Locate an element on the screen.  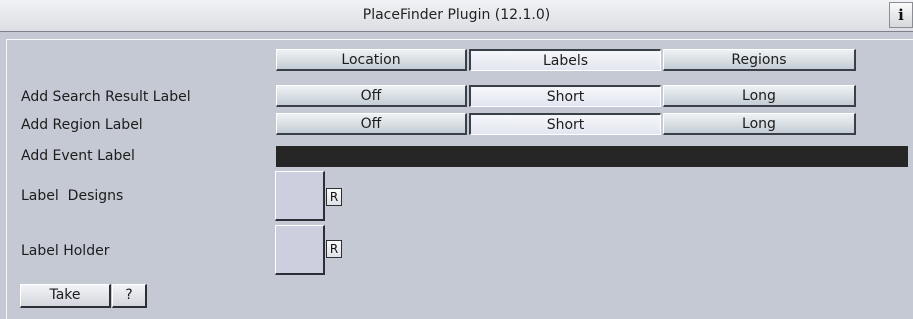
search-result-off-button: Off is located at coordinates (371, 96).